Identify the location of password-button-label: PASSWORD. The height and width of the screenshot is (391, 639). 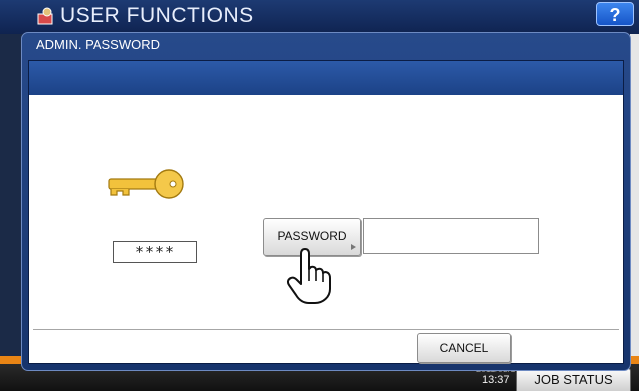
(312, 236).